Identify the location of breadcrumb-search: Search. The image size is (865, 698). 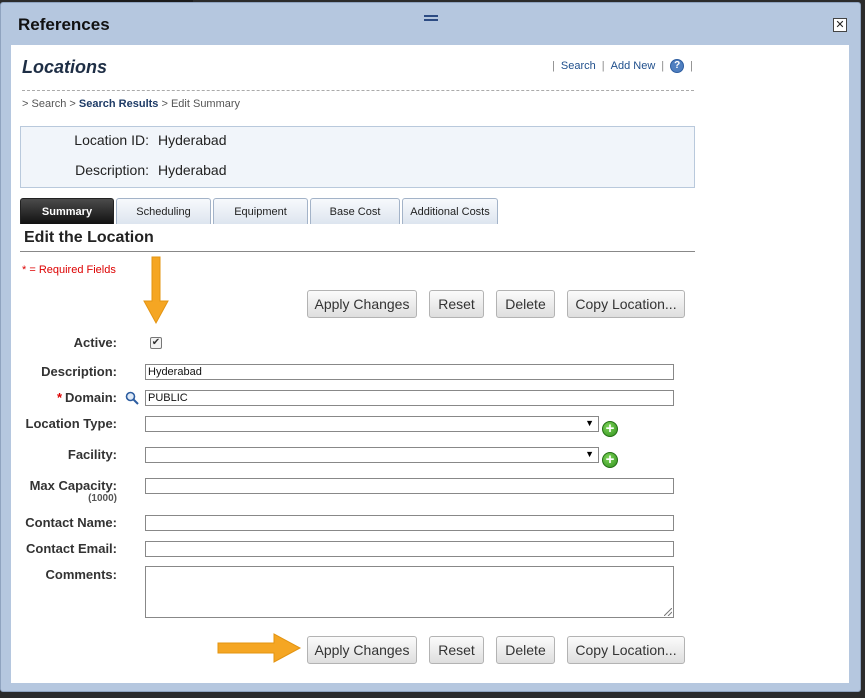
(49, 104).